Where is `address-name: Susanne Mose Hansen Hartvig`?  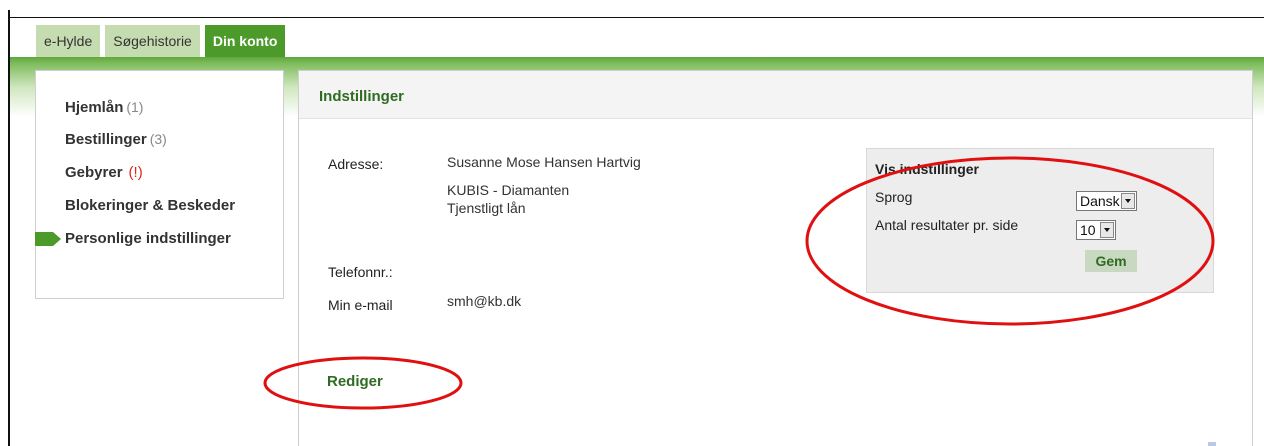
address-name: Susanne Mose Hansen Hartvig is located at coordinates (544, 162).